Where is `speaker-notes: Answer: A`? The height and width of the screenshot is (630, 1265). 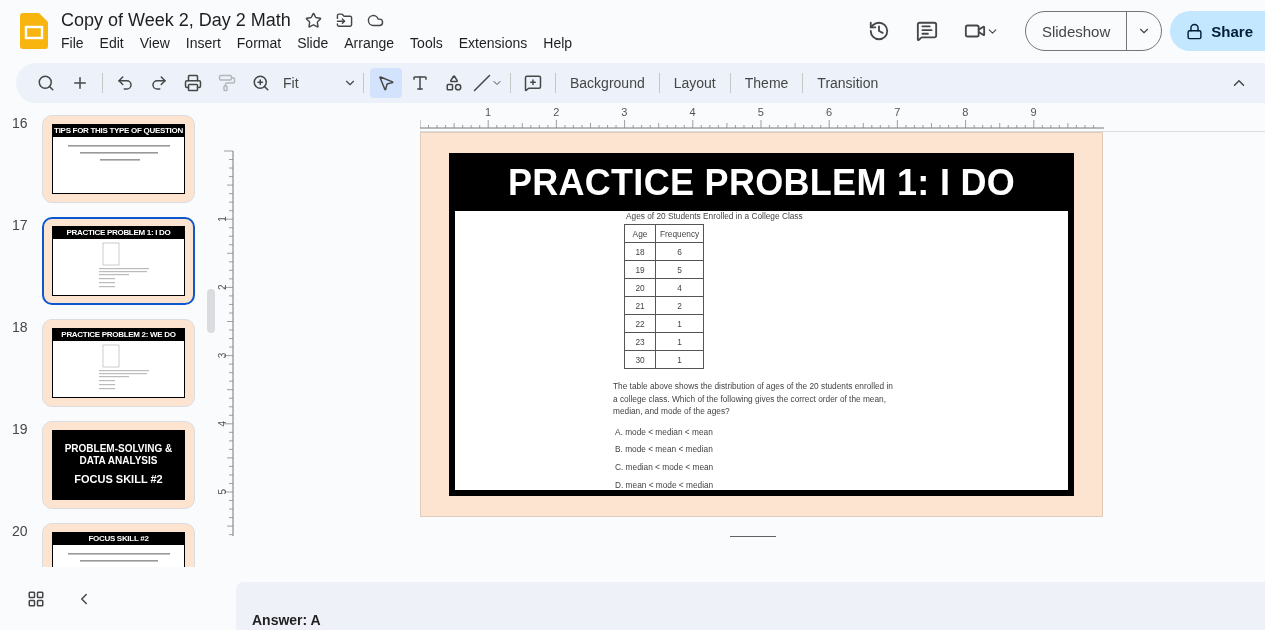 speaker-notes: Answer: A is located at coordinates (750, 606).